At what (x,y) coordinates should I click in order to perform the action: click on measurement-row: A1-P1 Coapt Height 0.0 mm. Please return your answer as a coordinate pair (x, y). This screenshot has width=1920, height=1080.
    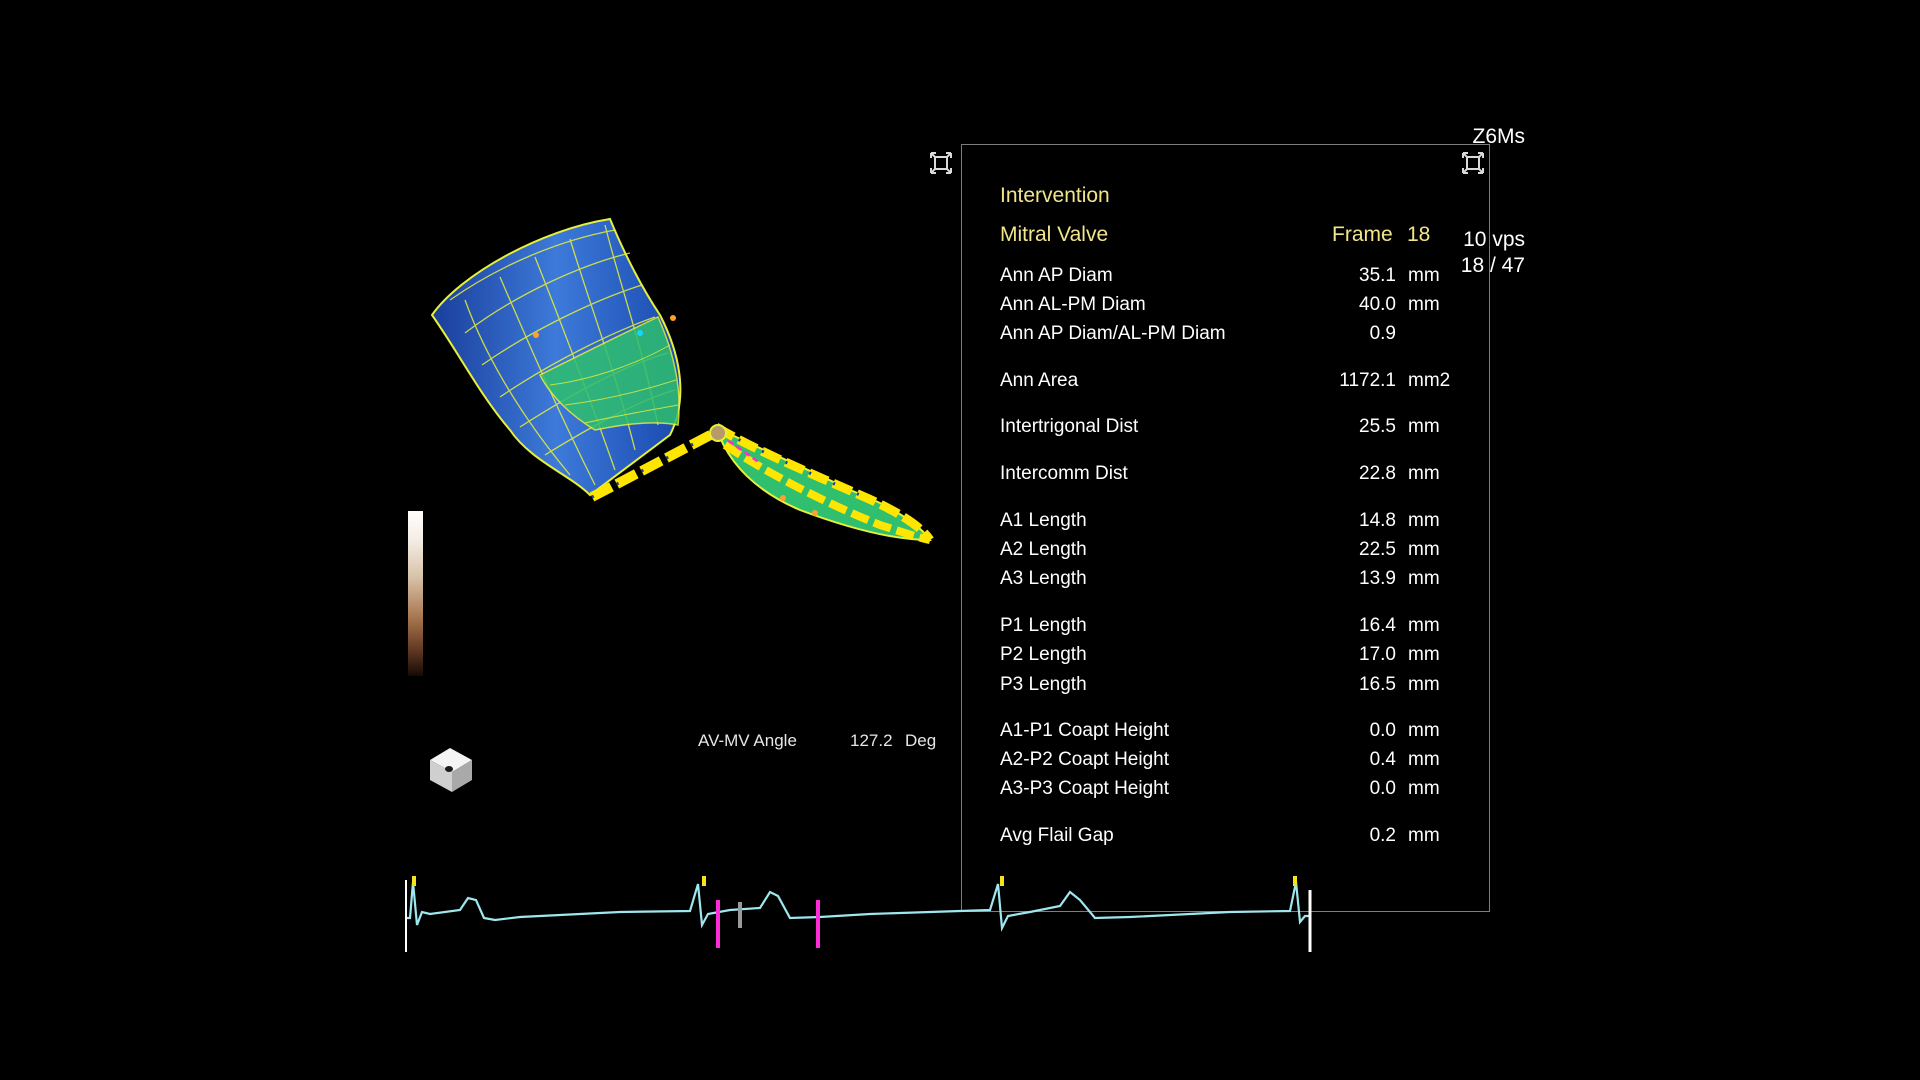
    Looking at the image, I should click on (1230, 733).